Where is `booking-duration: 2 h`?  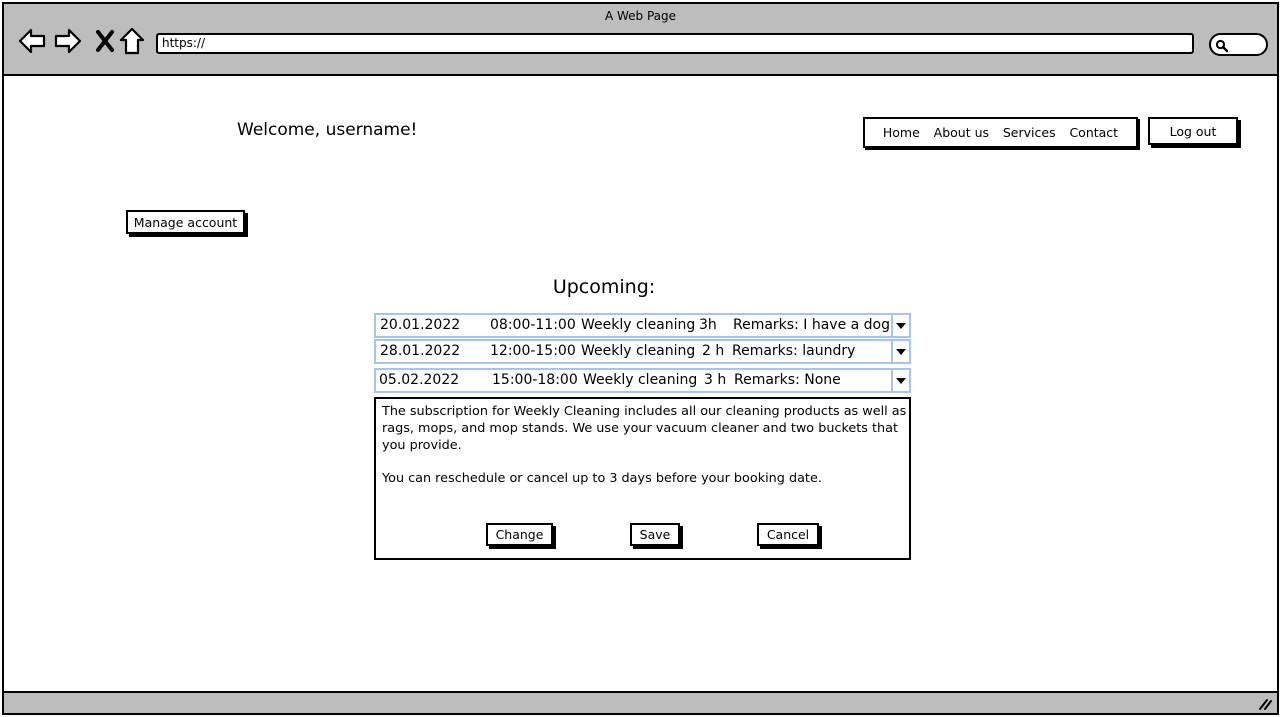 booking-duration: 2 h is located at coordinates (713, 351).